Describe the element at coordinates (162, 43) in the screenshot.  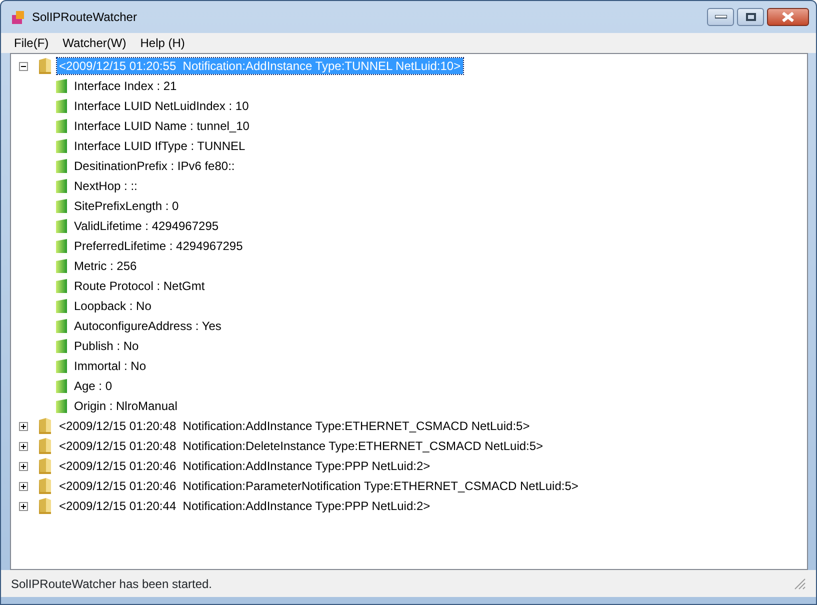
I see `menu-item: Help (H)` at that location.